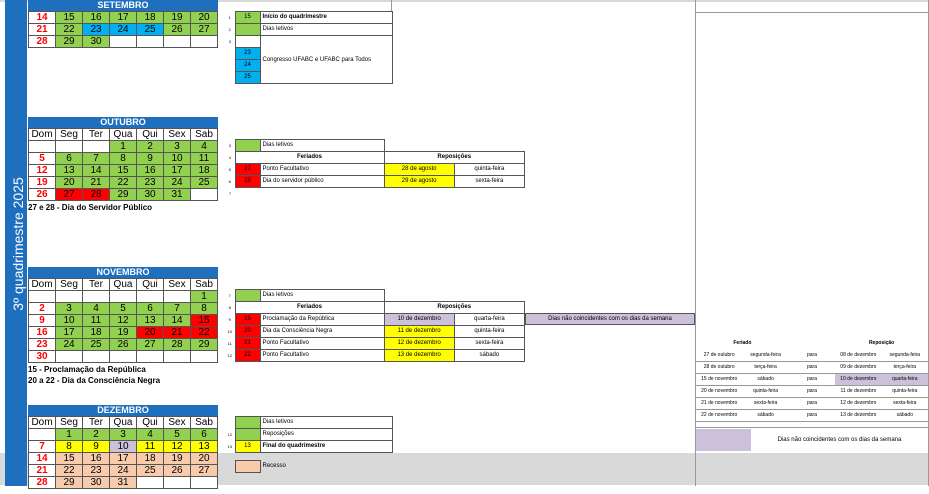 This screenshot has height=494, width=929. I want to click on feriado-weekday: quinta-feira, so click(765, 391).